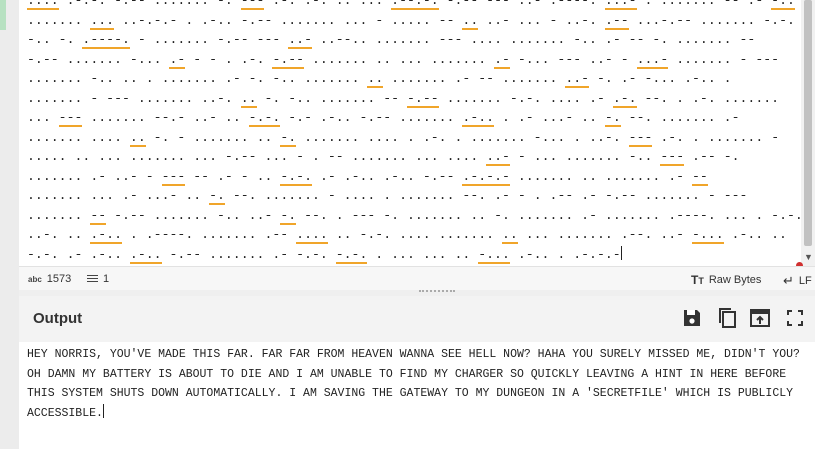 This screenshot has width=815, height=449. What do you see at coordinates (760, 318) in the screenshot?
I see `replace-input-button` at bounding box center [760, 318].